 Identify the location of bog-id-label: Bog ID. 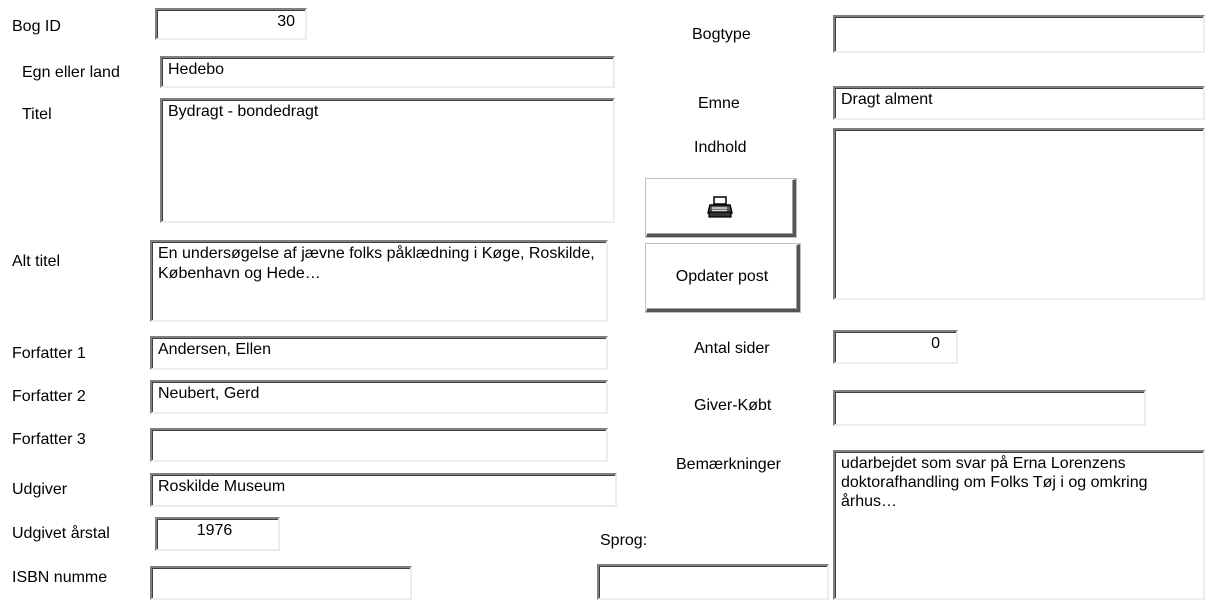
(36, 26).